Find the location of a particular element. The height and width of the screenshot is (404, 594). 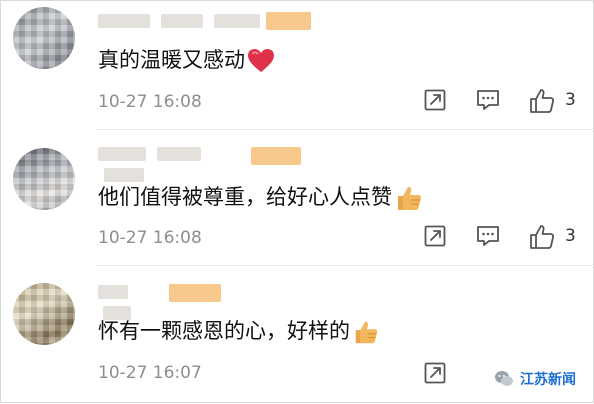

comment-text-content: 怀有一颗感恩的心，好样的 is located at coordinates (224, 331).